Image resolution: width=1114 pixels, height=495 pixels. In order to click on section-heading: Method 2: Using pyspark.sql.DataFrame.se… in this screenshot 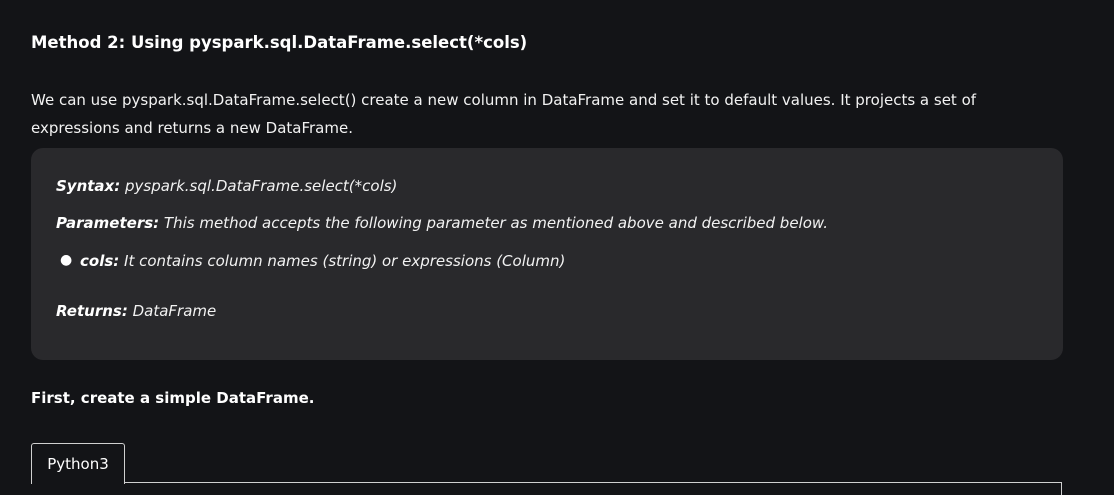, I will do `click(279, 42)`.